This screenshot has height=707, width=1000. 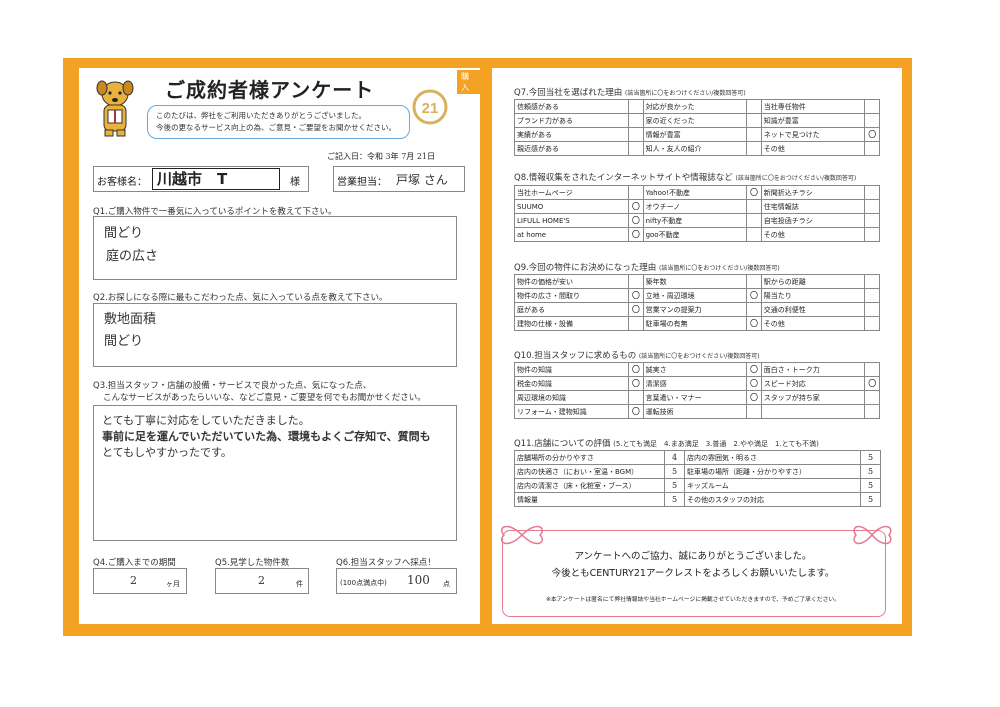 I want to click on q9-option: 営業マンの提案力, so click(x=695, y=309).